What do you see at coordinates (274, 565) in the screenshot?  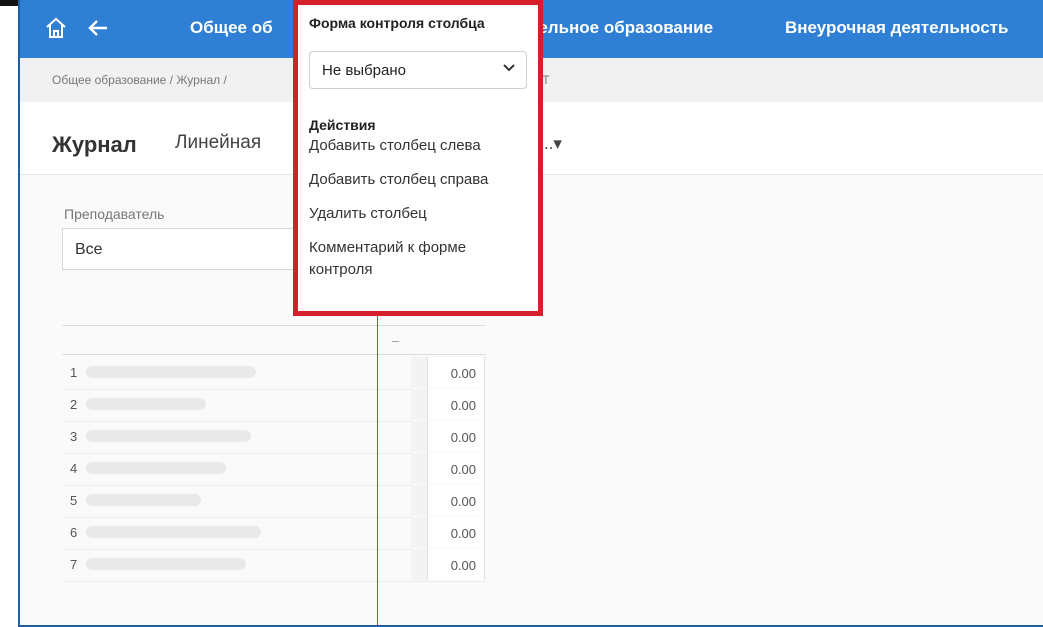 I see `table-row: 7 0.00` at bounding box center [274, 565].